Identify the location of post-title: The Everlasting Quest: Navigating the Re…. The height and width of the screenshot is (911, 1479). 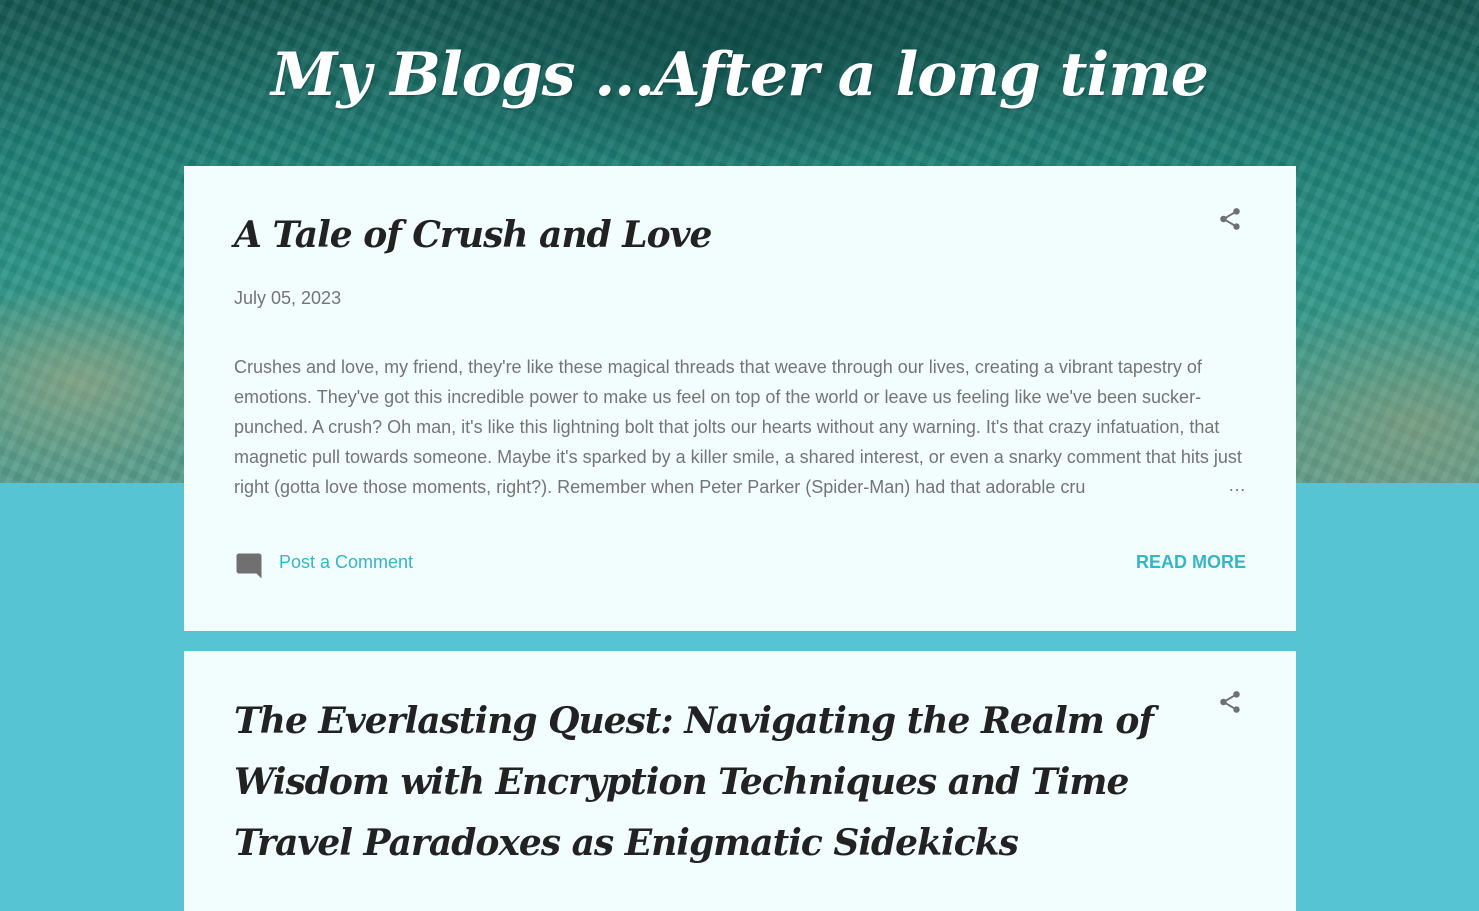
(714, 782).